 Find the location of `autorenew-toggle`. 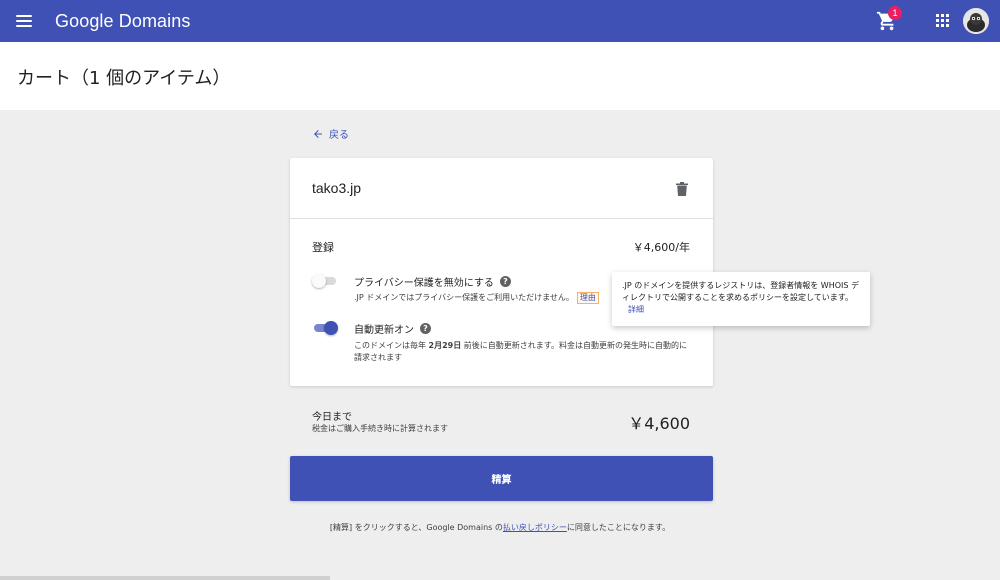

autorenew-toggle is located at coordinates (325, 328).